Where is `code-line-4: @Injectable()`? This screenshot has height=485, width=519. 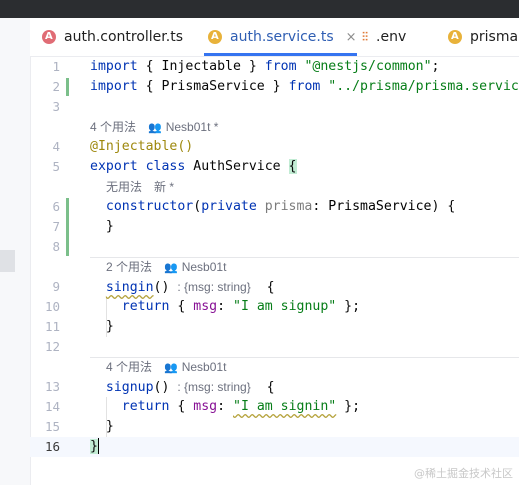
code-line-4: @Injectable() is located at coordinates (142, 146).